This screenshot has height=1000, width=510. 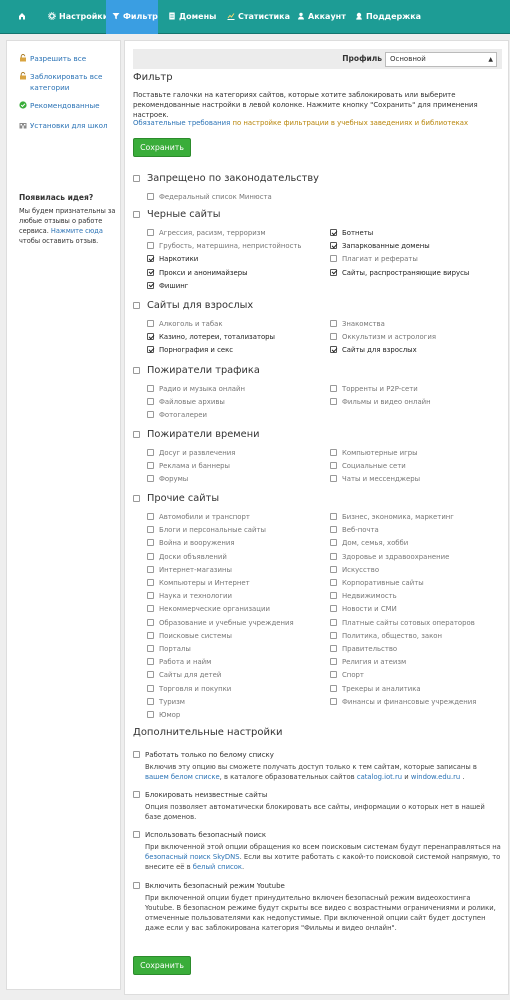 I want to click on description-link: вашем белом списке, so click(x=182, y=777).